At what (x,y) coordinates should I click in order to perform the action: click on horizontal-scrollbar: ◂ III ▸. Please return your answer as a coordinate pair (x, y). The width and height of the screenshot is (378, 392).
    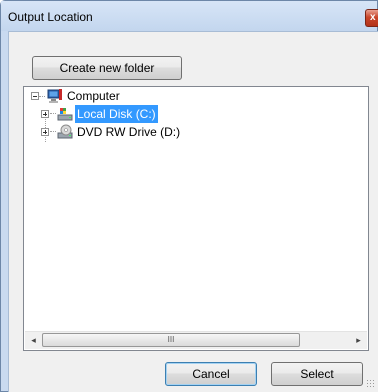
    Looking at the image, I should click on (196, 340).